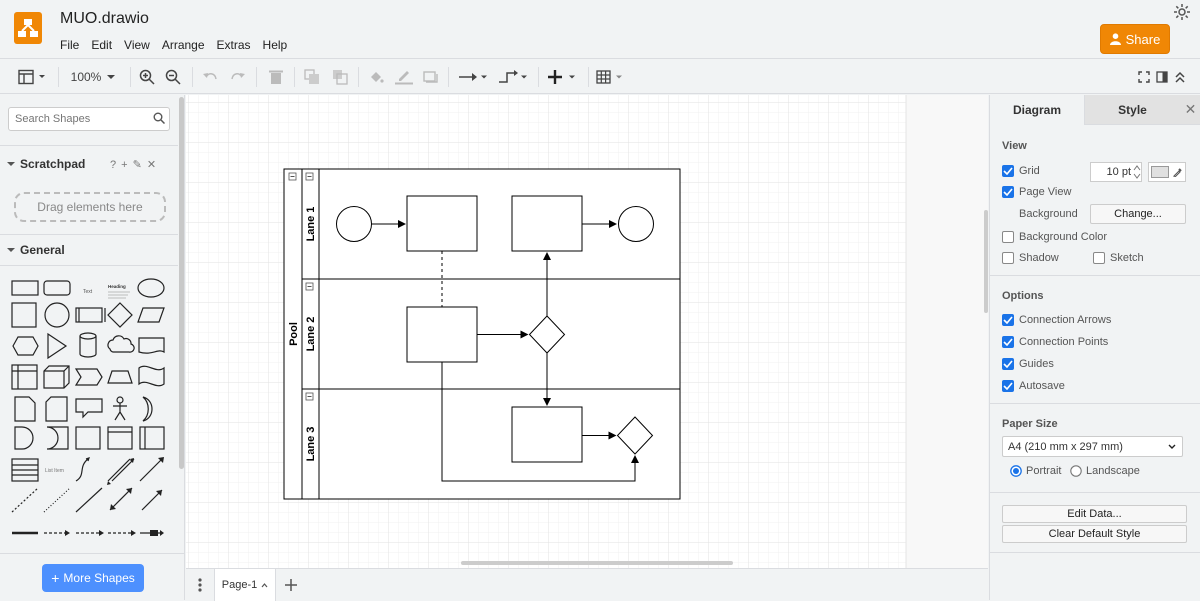  I want to click on pencil-icon, so click(404, 78).